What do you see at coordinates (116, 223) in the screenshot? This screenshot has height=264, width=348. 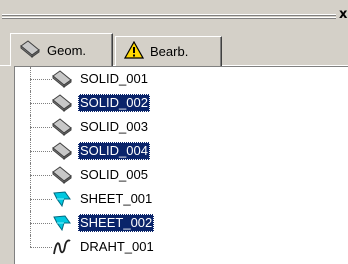 I see `tree-item-label: SHEET_002` at bounding box center [116, 223].